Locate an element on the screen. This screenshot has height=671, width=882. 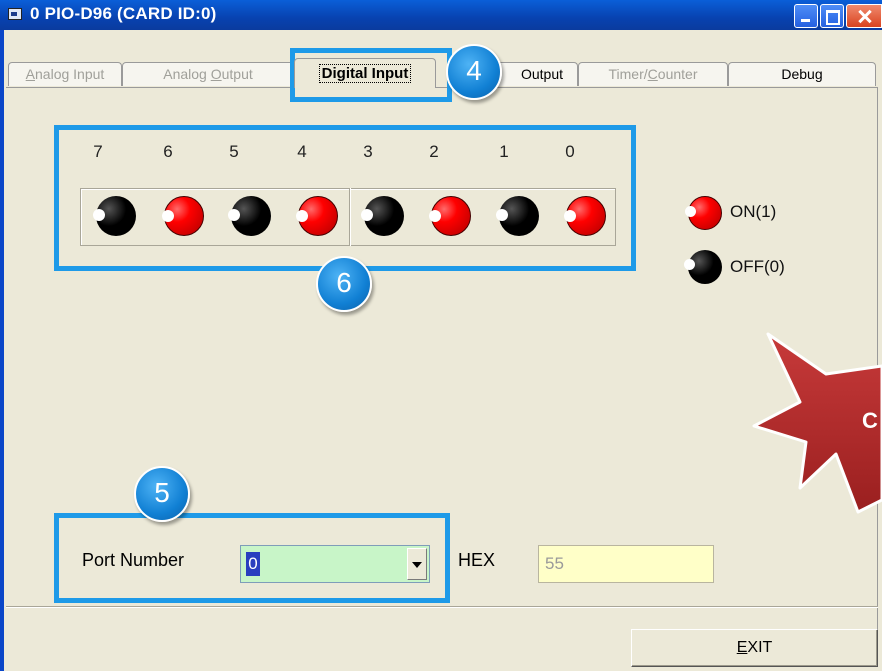
tab-digital-input-label: Digital Input is located at coordinates (365, 73).